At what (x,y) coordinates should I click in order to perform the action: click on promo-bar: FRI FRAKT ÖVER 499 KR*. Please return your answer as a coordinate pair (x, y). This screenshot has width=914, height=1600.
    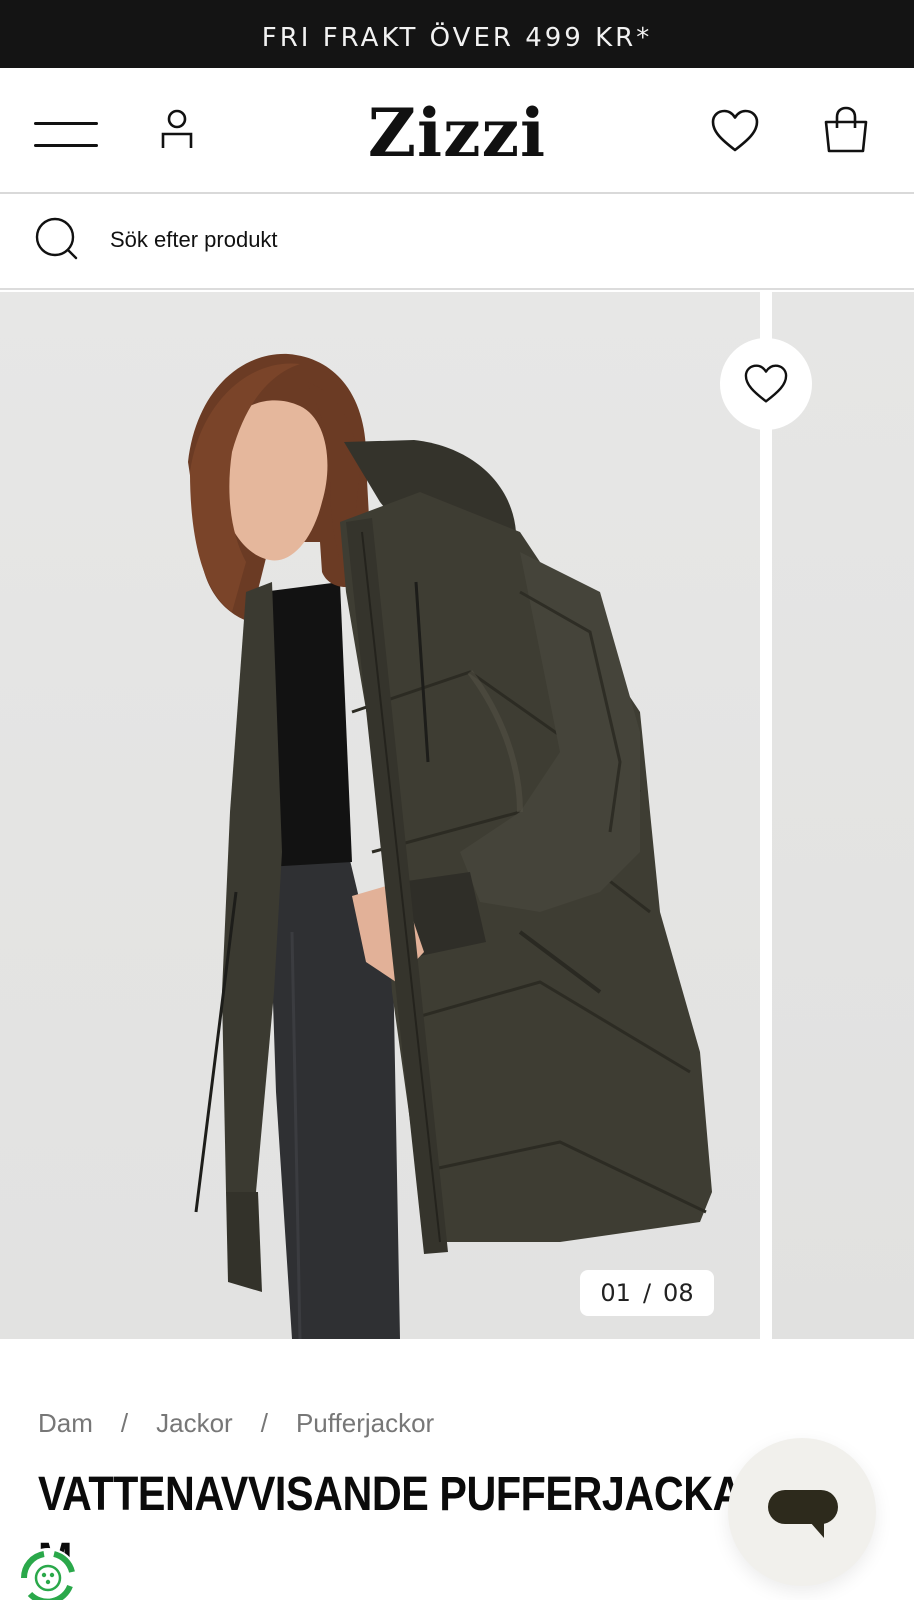
    Looking at the image, I should click on (457, 38).